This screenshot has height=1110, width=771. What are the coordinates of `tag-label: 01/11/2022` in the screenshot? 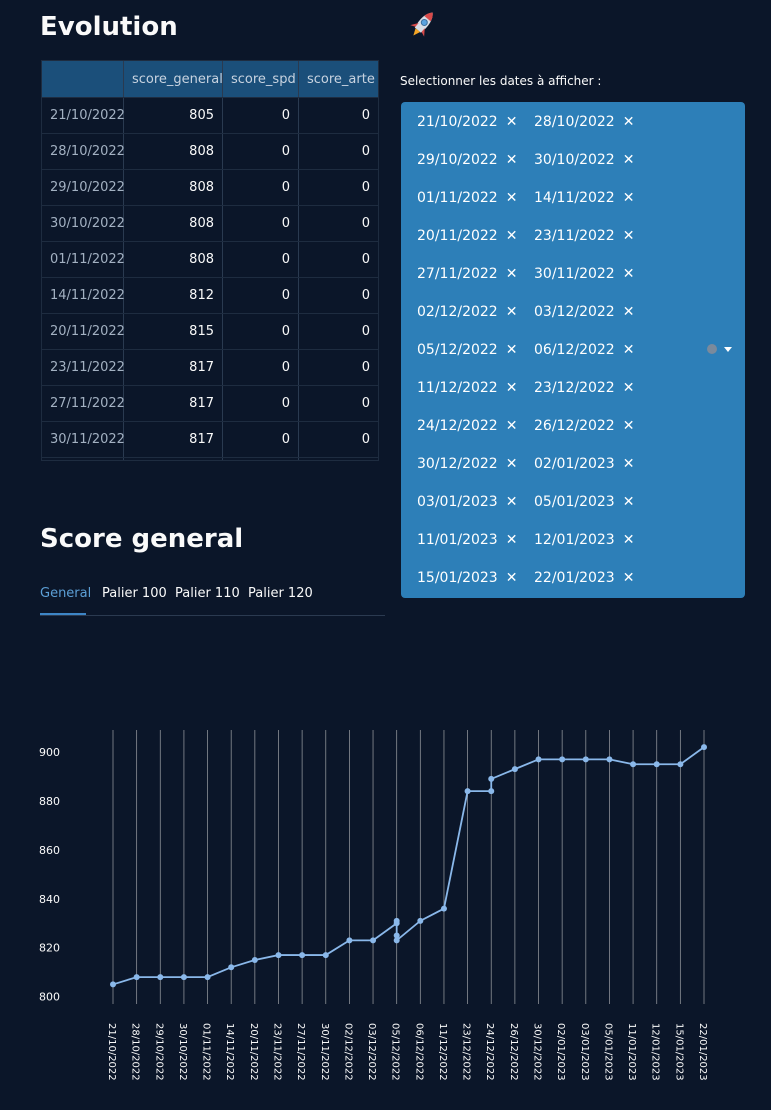 It's located at (457, 198).